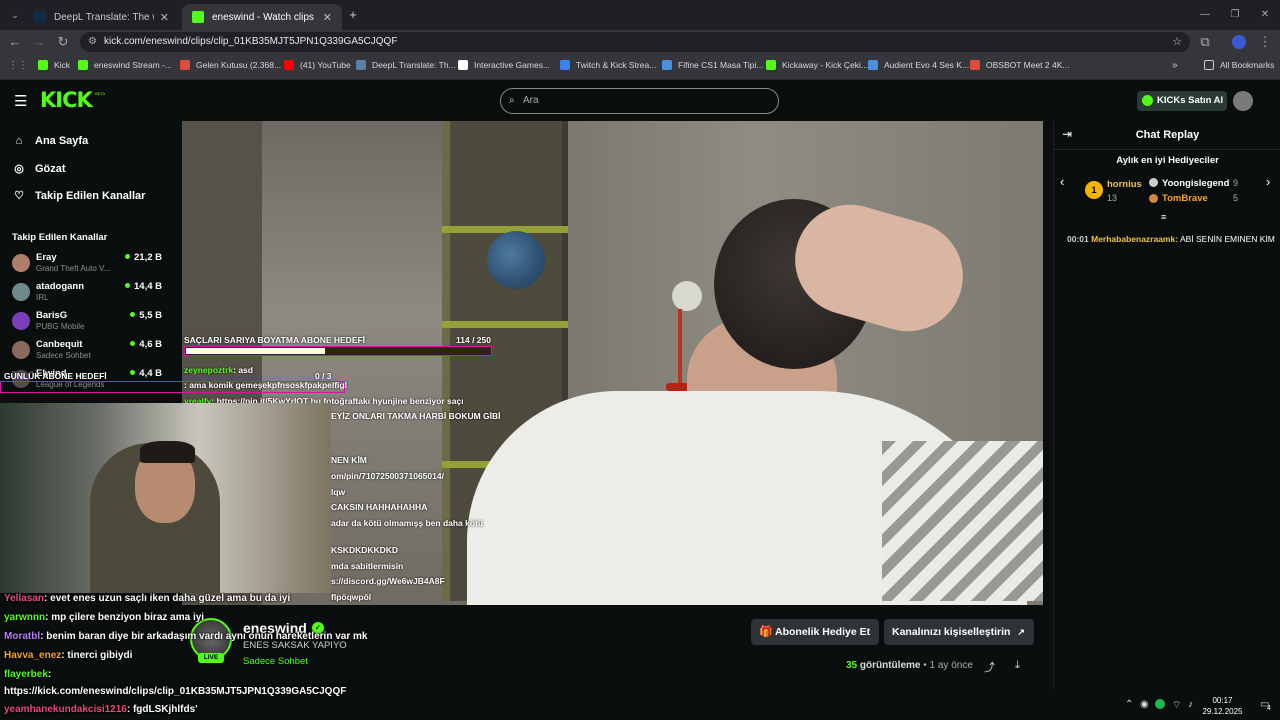 Image resolution: width=1280 pixels, height=720 pixels. What do you see at coordinates (353, 15) in the screenshot?
I see `new-tab-icon: +` at bounding box center [353, 15].